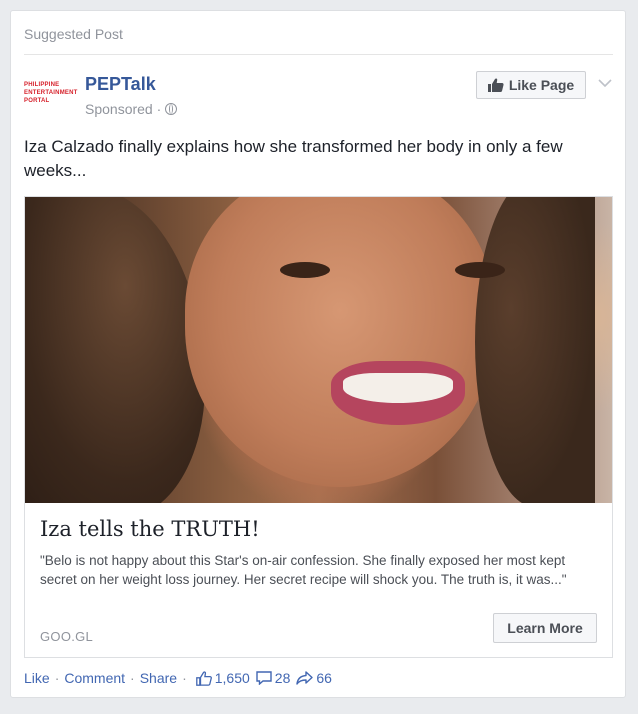 This screenshot has width=638, height=714. I want to click on link-domain: GOO.GL, so click(67, 636).